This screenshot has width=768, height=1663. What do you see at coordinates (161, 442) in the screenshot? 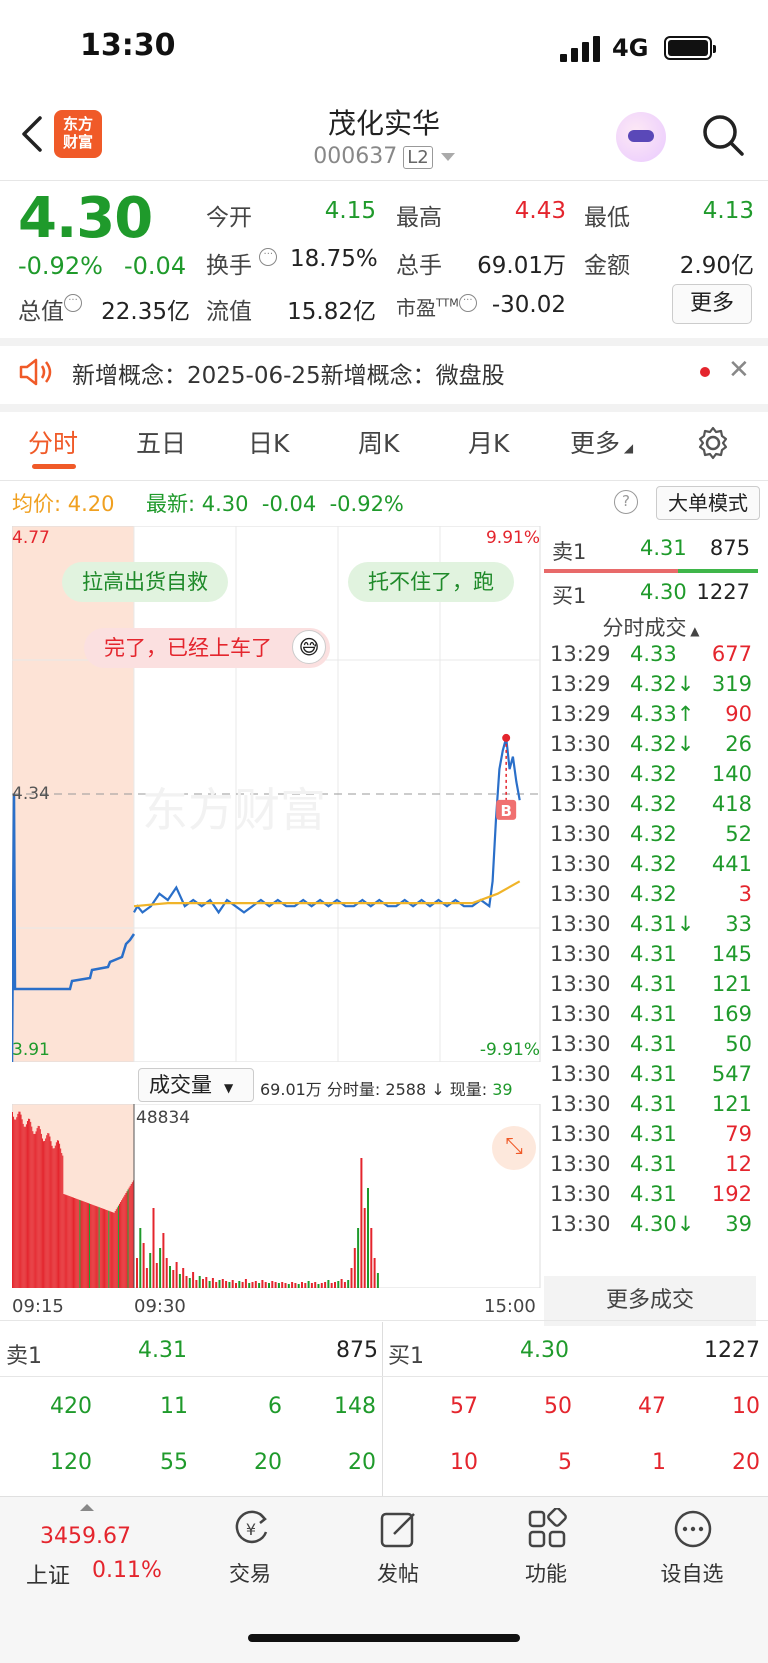
I see `tab-five-day: 五日` at bounding box center [161, 442].